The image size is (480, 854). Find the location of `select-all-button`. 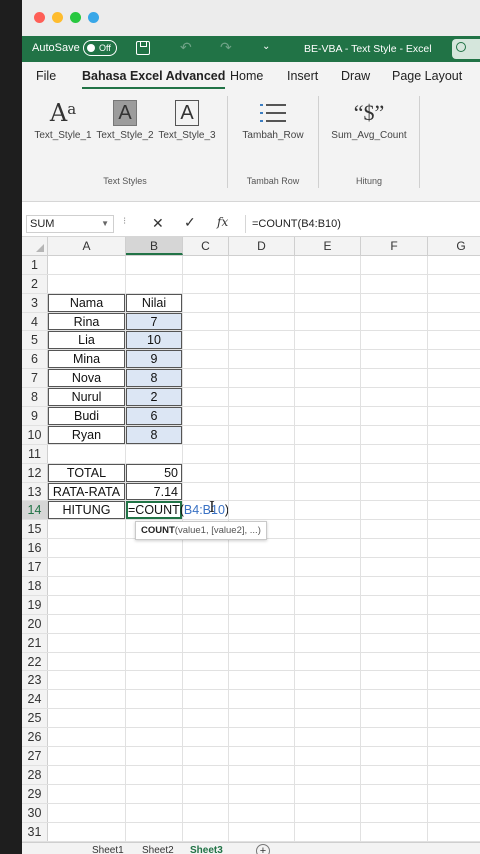

select-all-button is located at coordinates (35, 246).